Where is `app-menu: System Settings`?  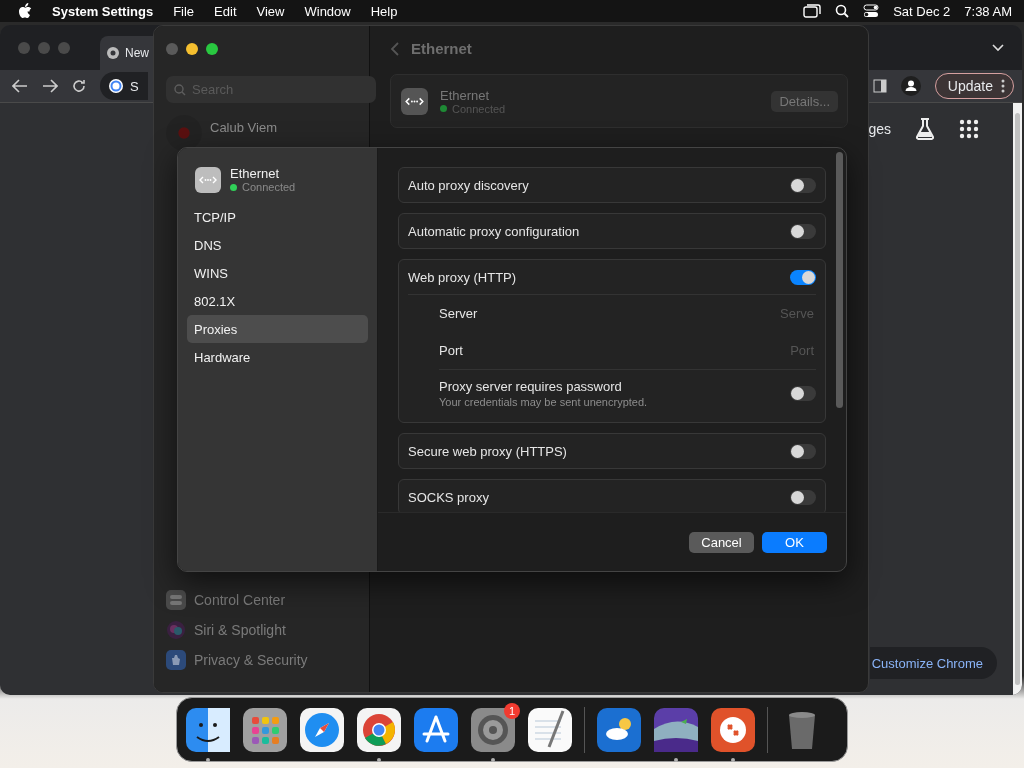 app-menu: System Settings is located at coordinates (103, 11).